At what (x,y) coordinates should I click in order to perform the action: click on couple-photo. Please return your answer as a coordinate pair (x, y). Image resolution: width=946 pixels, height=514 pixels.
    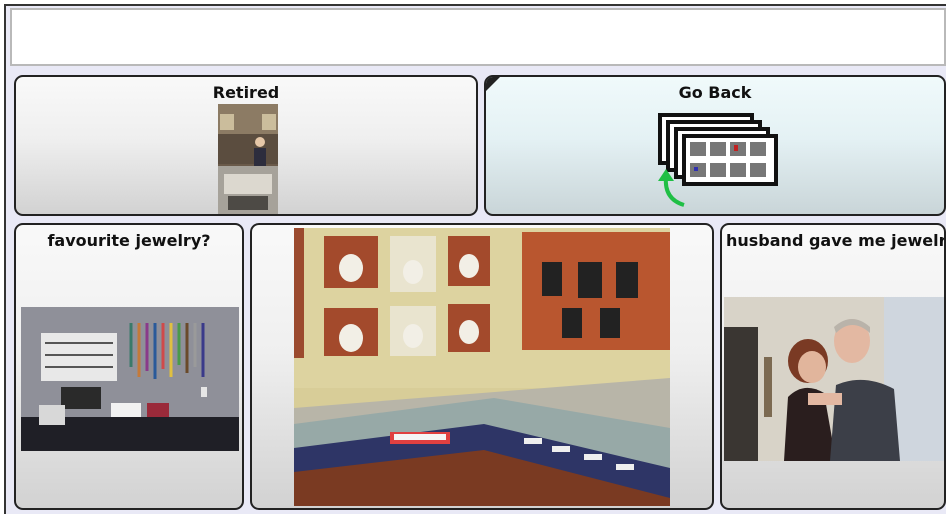
    Looking at the image, I should click on (834, 379).